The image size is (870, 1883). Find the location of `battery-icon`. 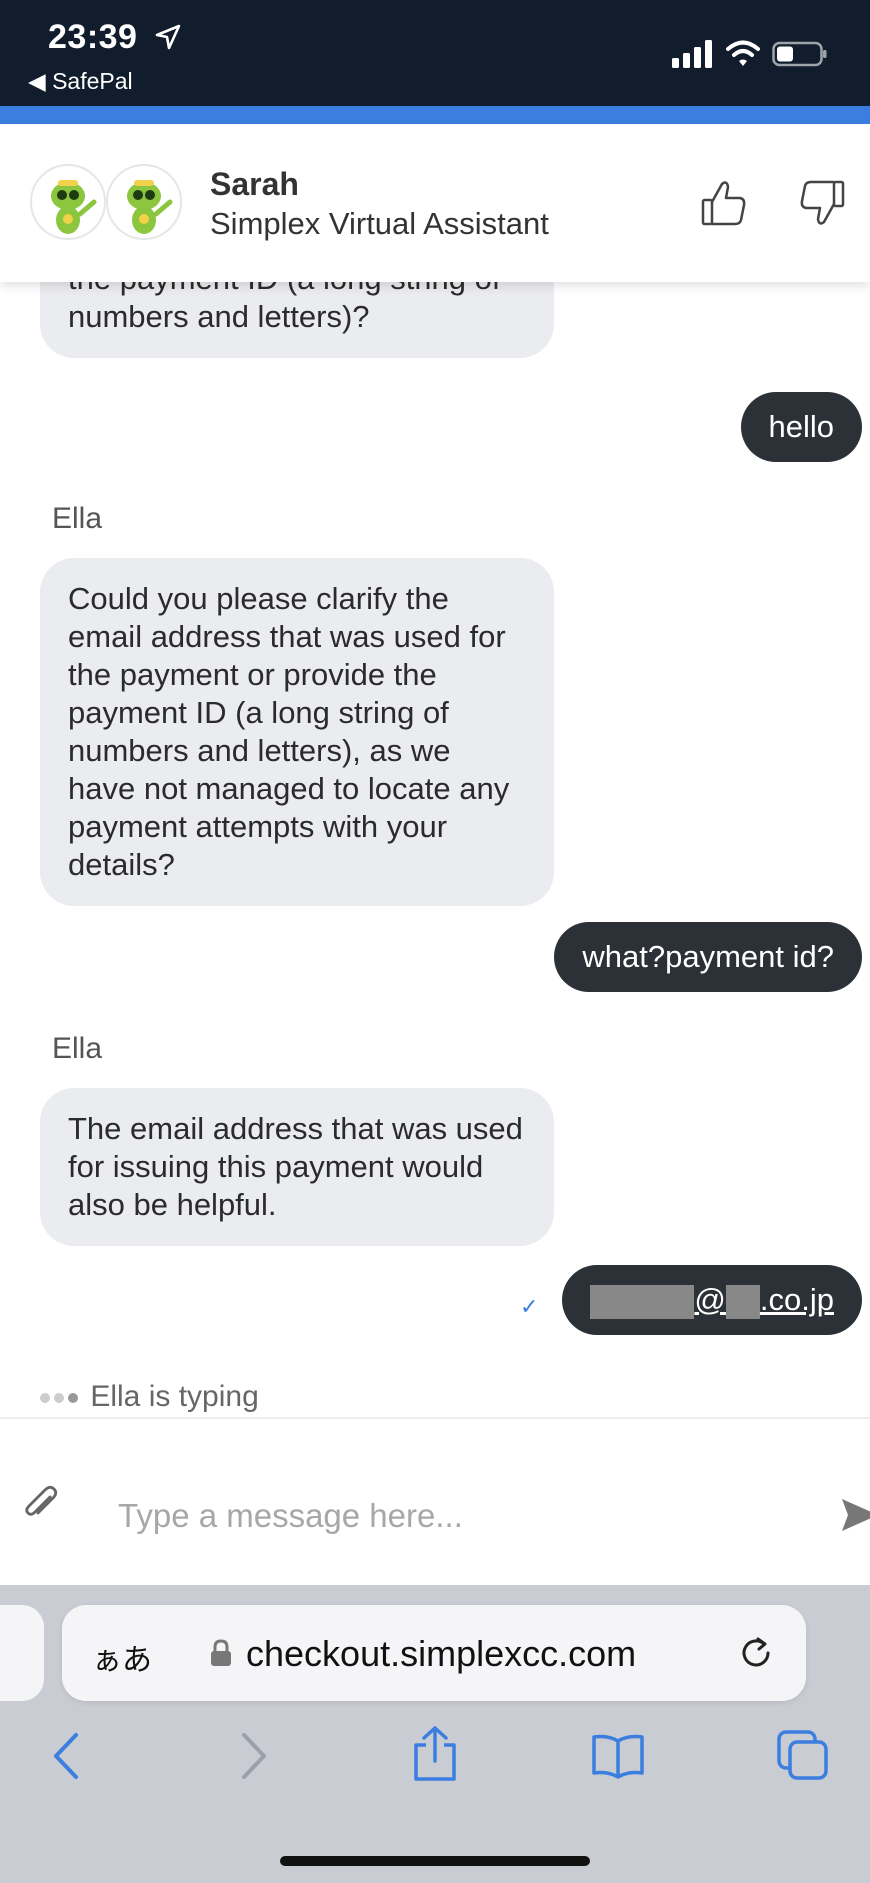

battery-icon is located at coordinates (799, 54).